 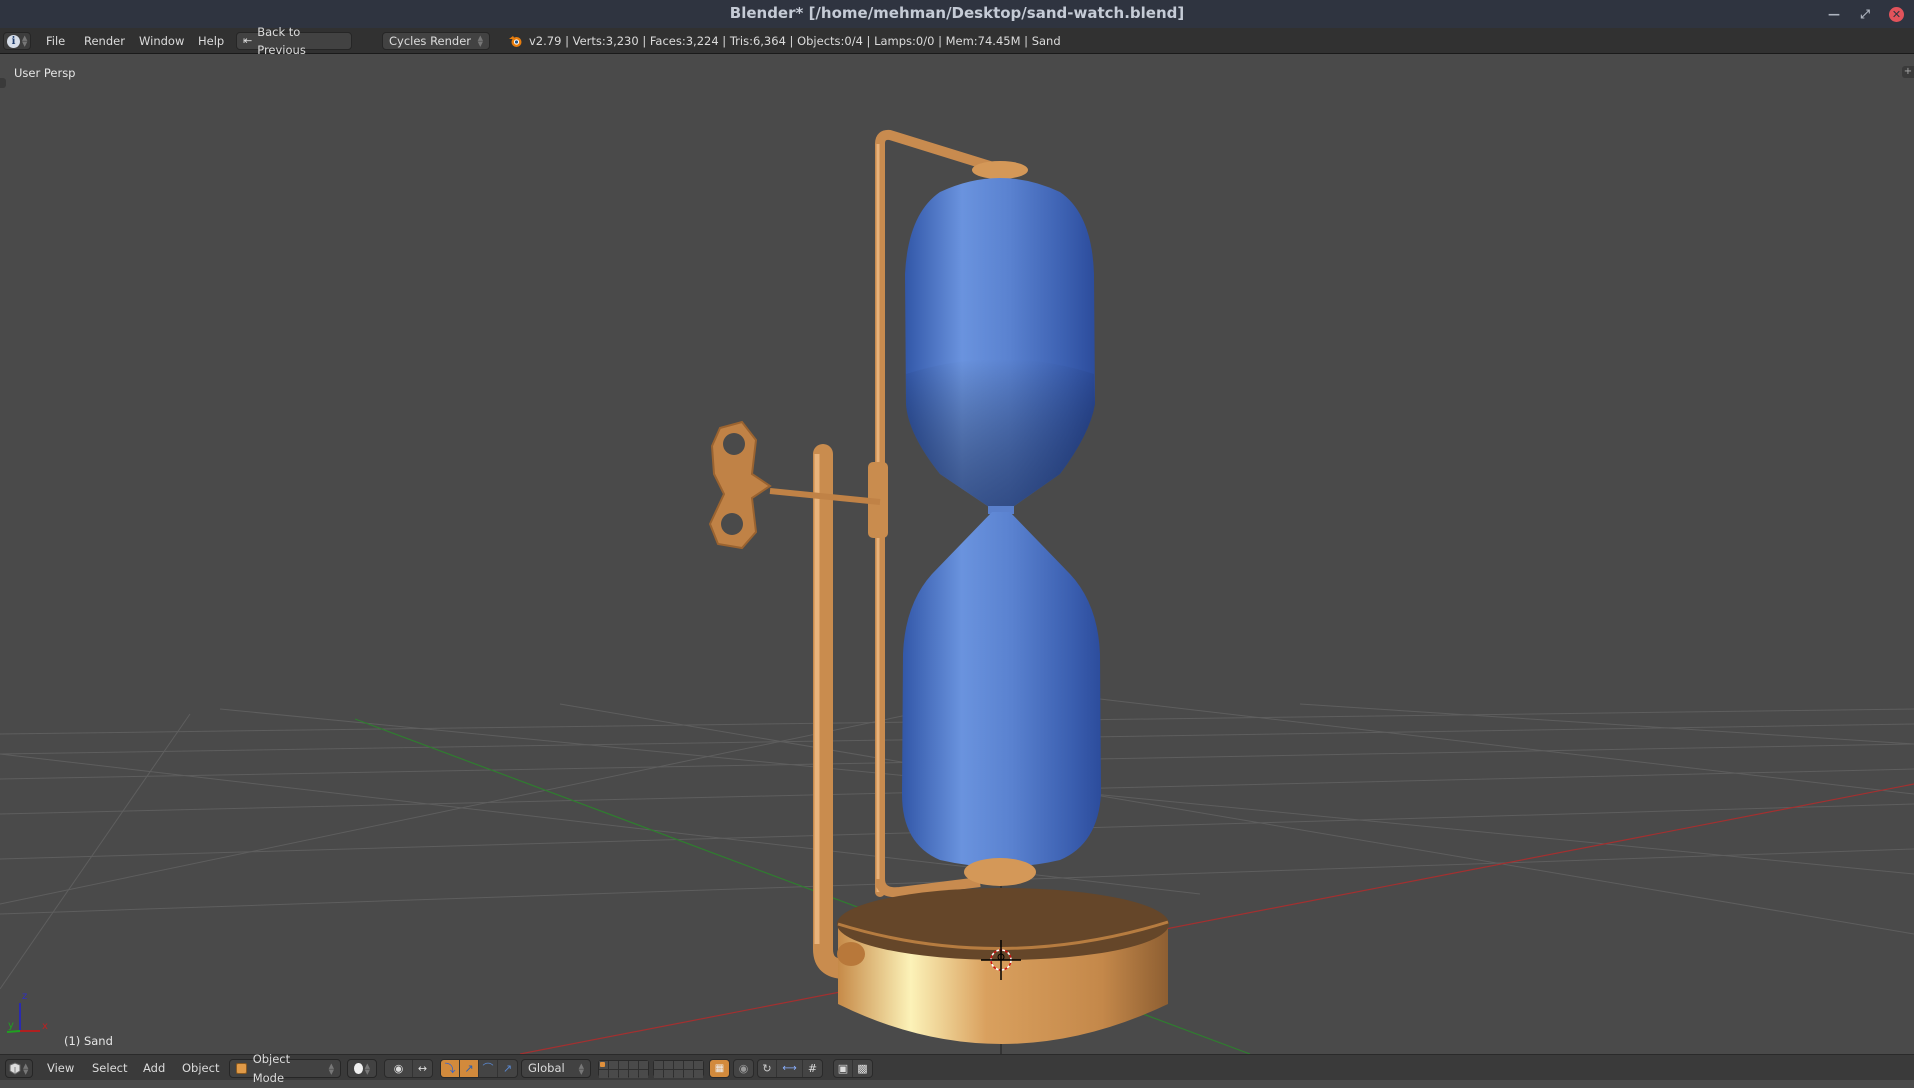 What do you see at coordinates (88, 1041) in the screenshot?
I see `active-object-label: (1) Sand` at bounding box center [88, 1041].